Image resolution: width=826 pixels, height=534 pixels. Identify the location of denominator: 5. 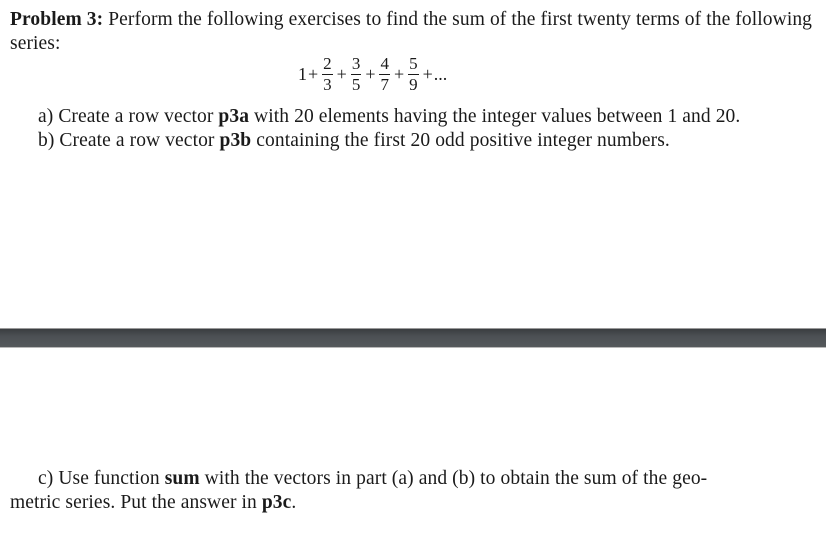
(356, 84).